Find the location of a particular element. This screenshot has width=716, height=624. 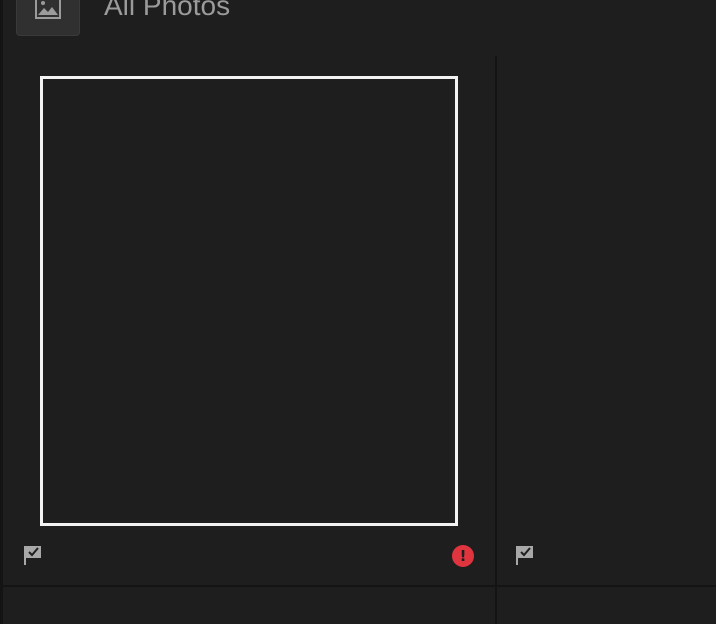

row-divider is located at coordinates (359, 586).